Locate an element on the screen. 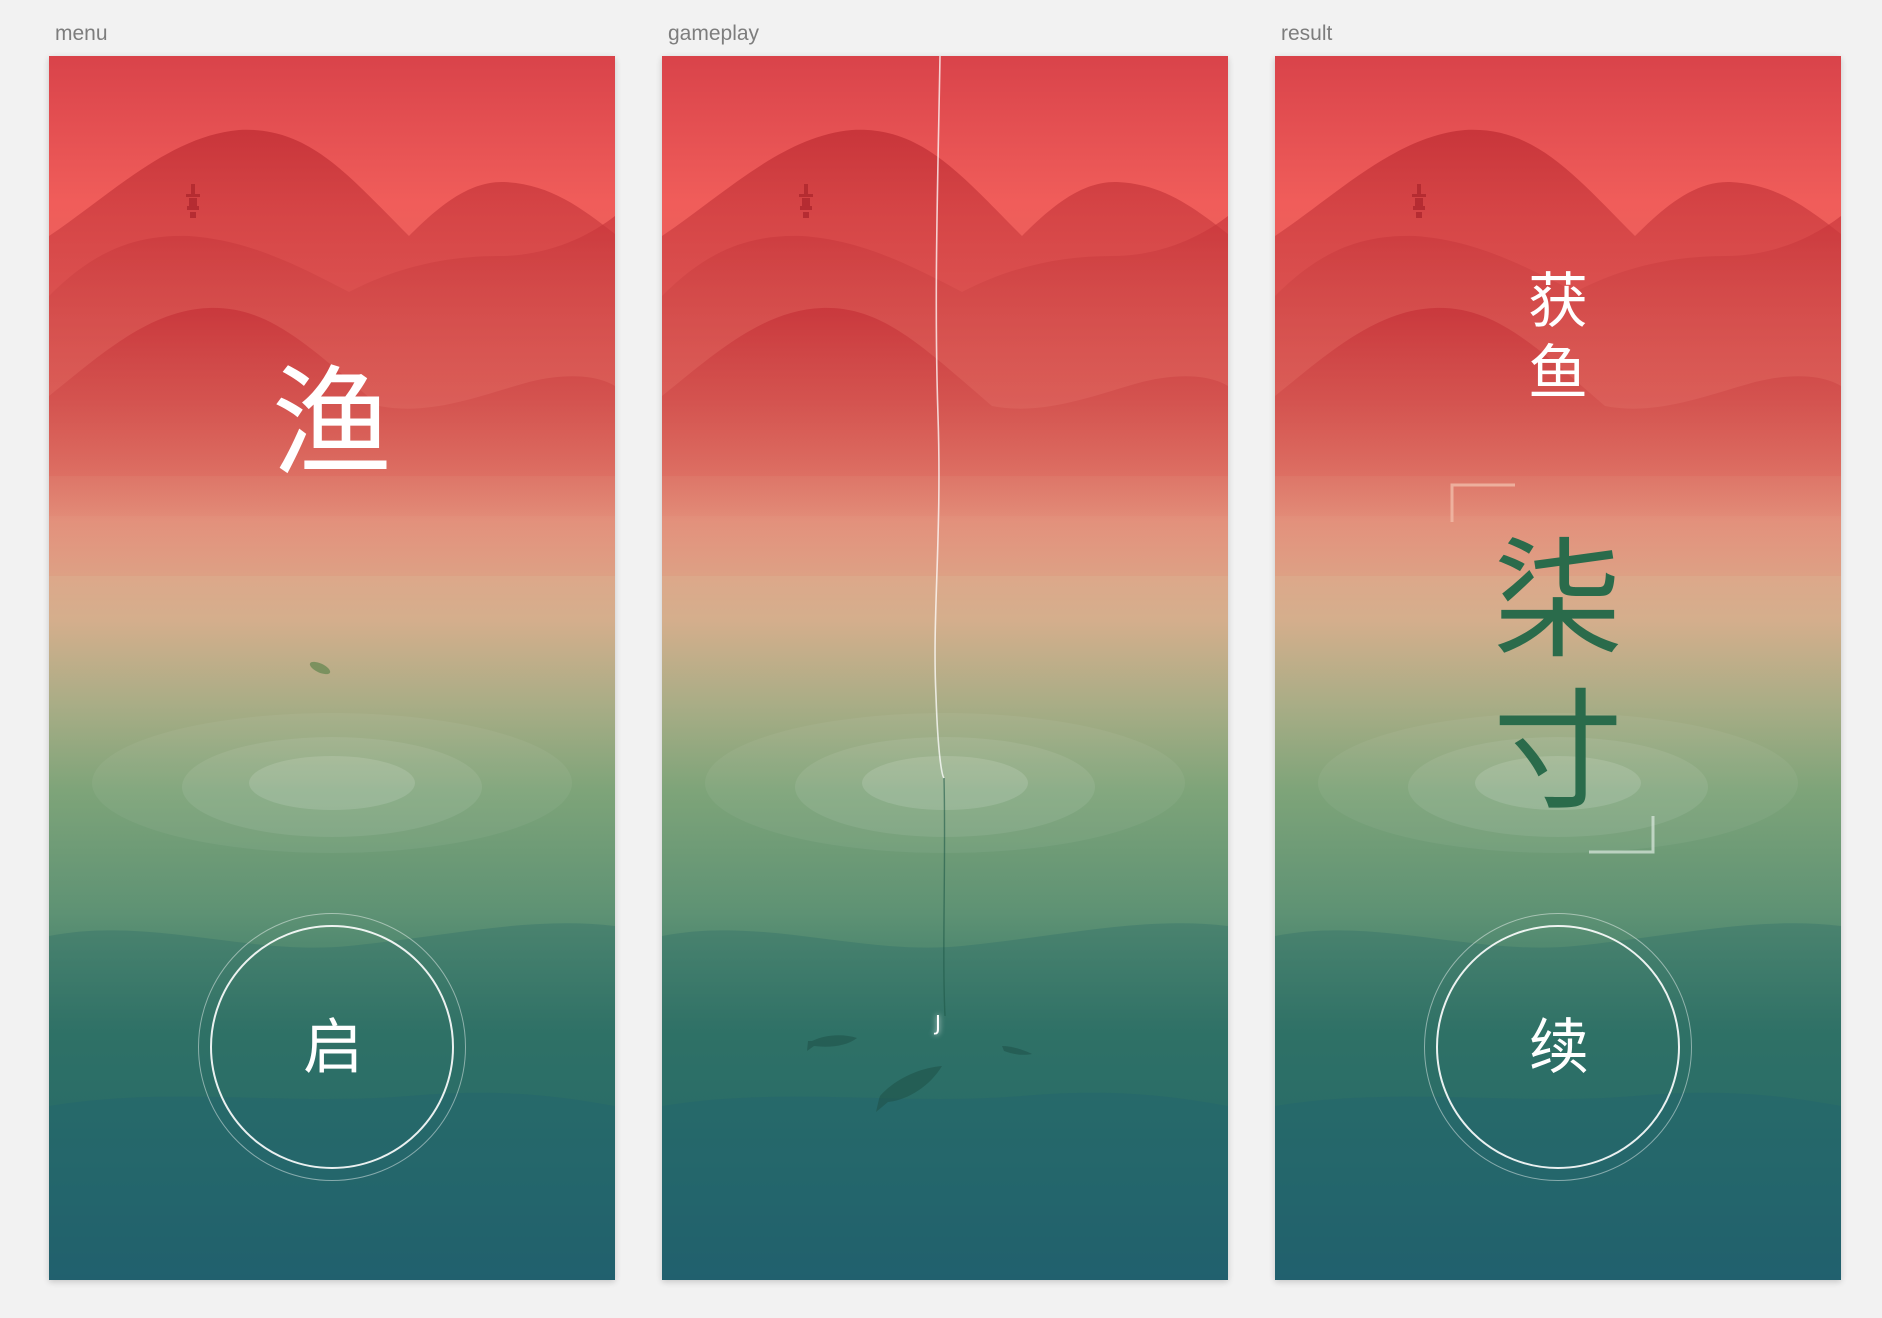 Image resolution: width=1882 pixels, height=1318 pixels. fish-shadows is located at coordinates (919, 1073).